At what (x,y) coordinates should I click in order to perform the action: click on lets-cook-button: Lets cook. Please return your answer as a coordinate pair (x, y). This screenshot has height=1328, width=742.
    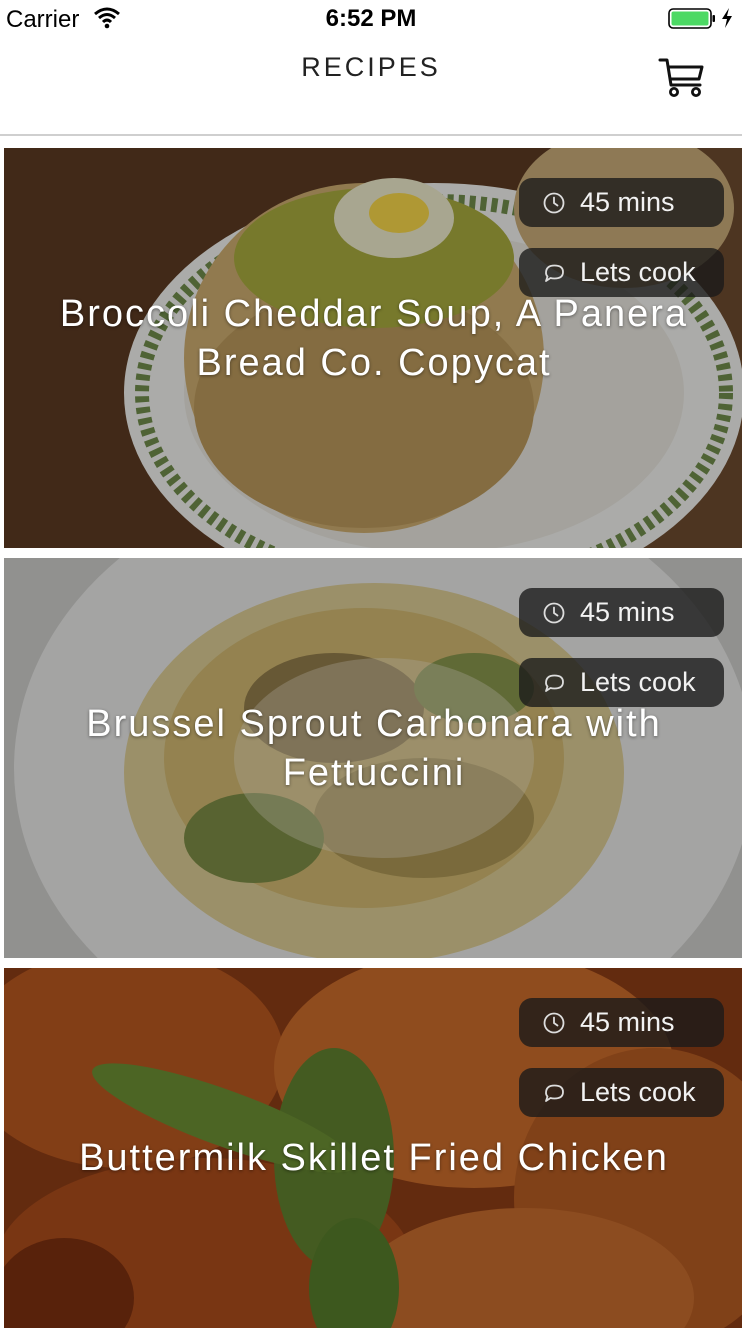
    Looking at the image, I should click on (621, 1092).